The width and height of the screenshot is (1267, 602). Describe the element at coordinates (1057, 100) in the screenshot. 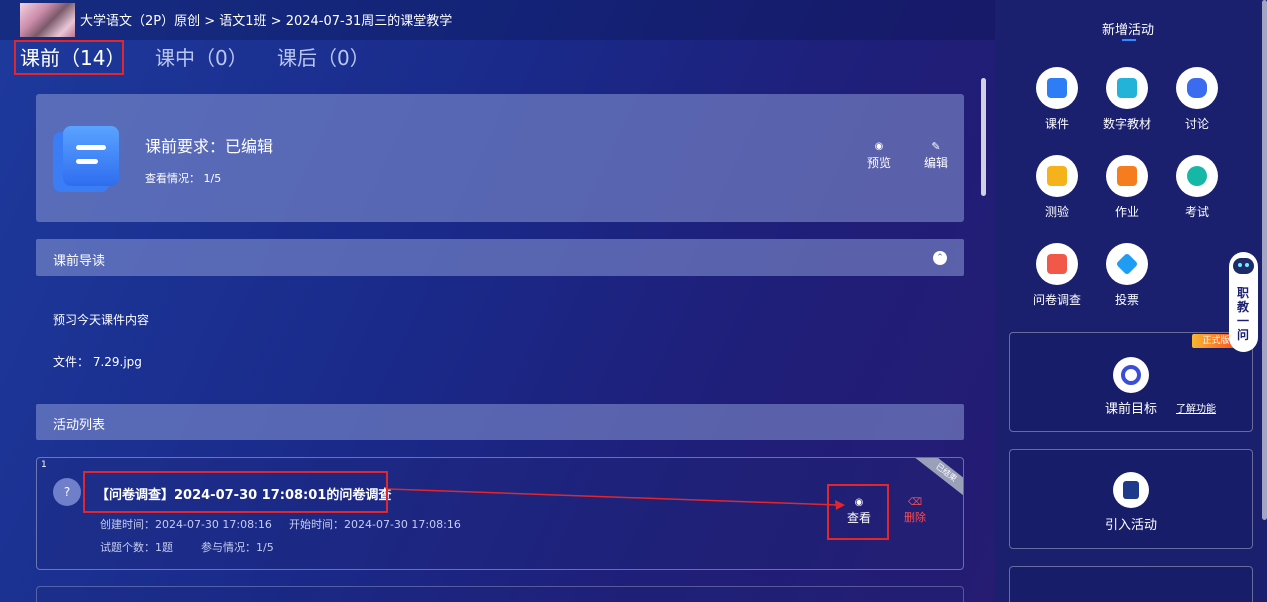

I see `add-courseware-button: 课件` at that location.